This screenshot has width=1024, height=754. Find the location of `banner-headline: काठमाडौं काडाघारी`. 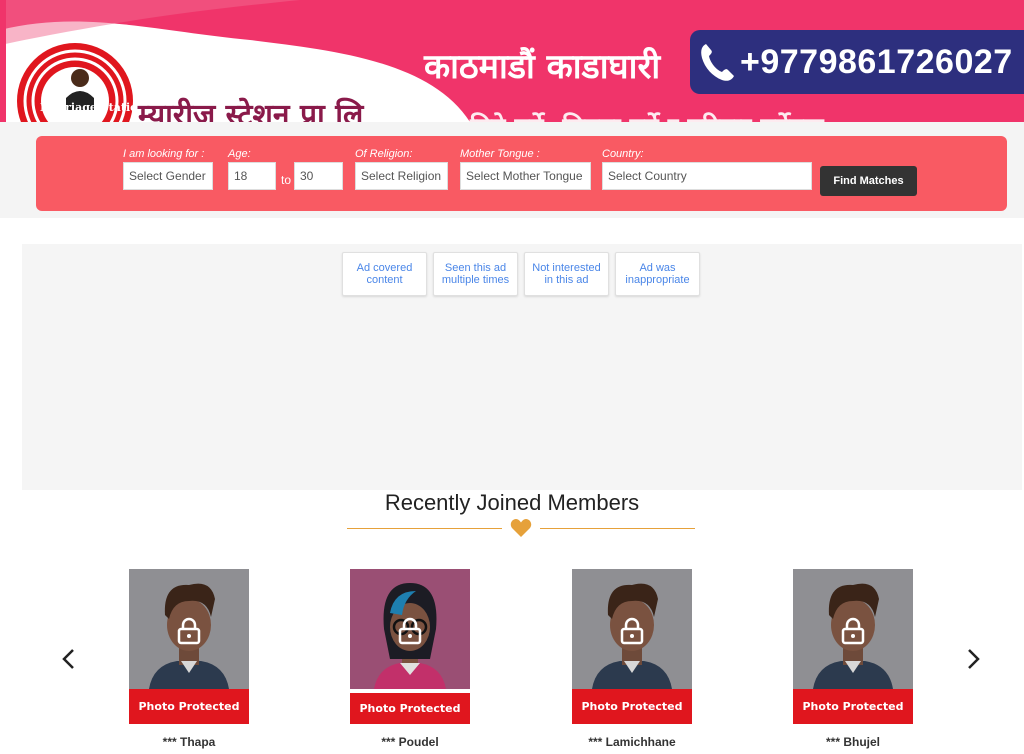

banner-headline: काठमाडौं काडाघारी is located at coordinates (542, 67).